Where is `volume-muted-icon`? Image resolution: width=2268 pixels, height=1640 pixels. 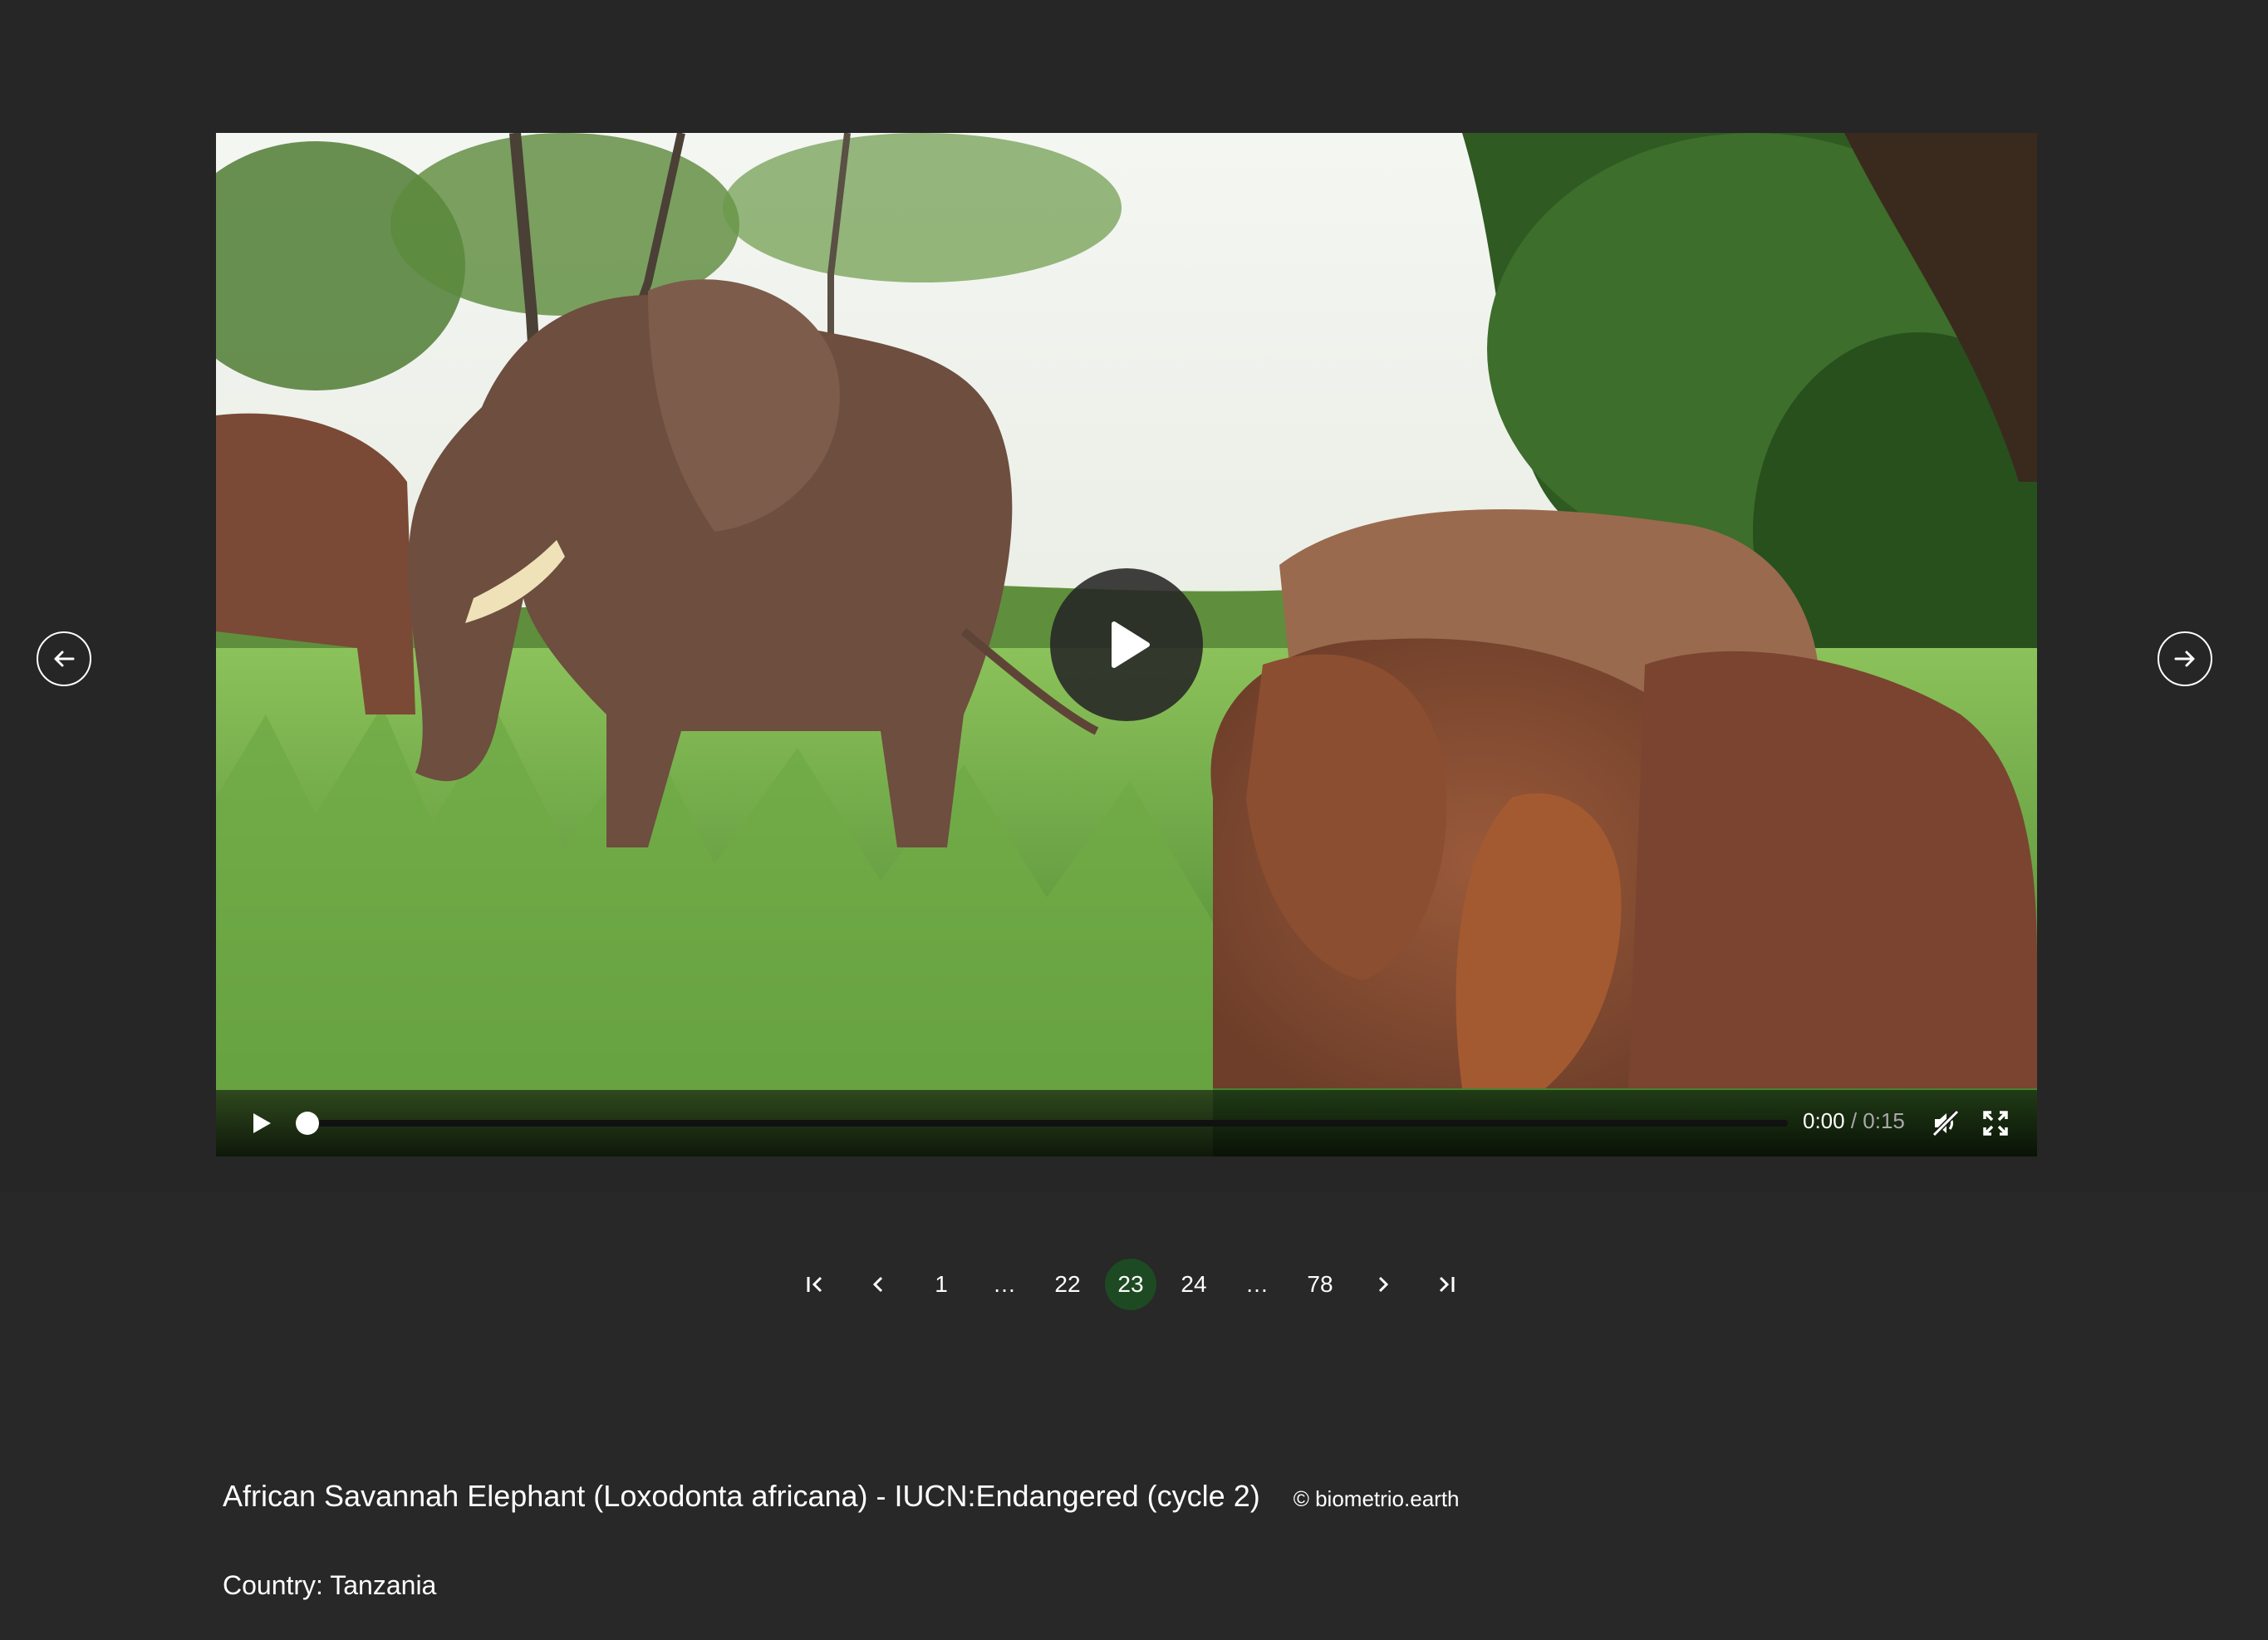
volume-muted-icon is located at coordinates (1946, 1123).